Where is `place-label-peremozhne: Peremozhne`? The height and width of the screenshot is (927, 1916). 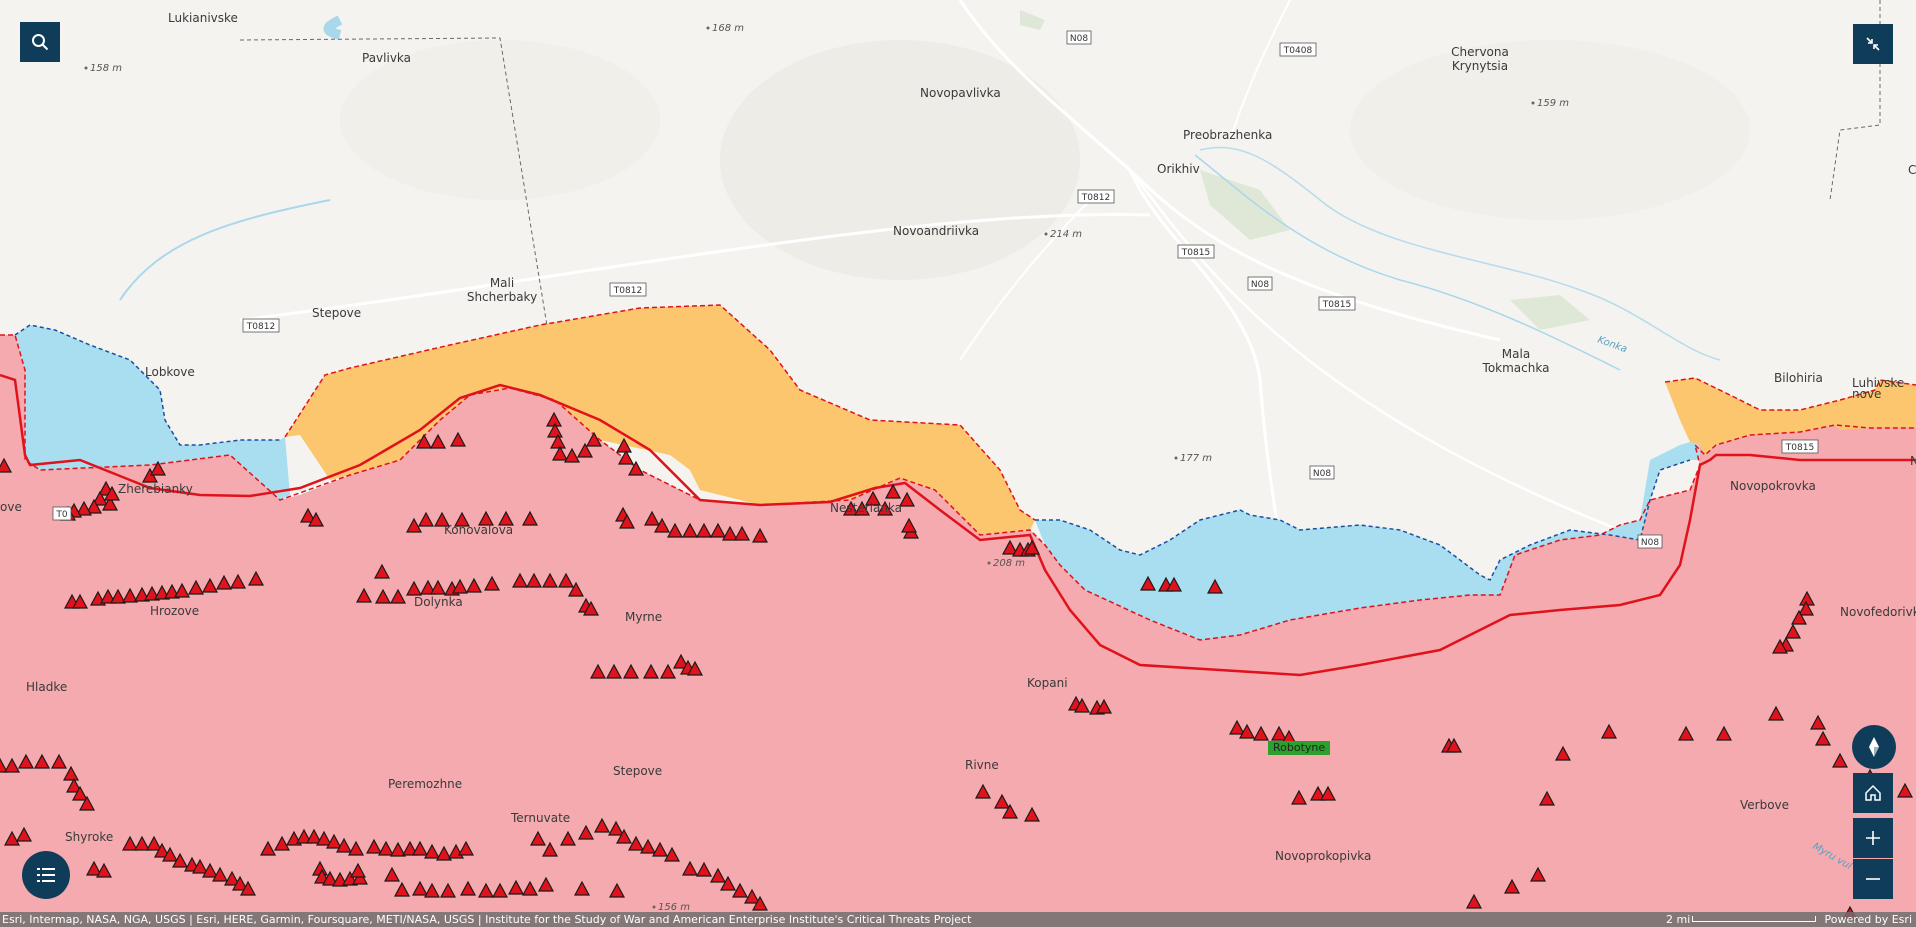 place-label-peremozhne: Peremozhne is located at coordinates (425, 784).